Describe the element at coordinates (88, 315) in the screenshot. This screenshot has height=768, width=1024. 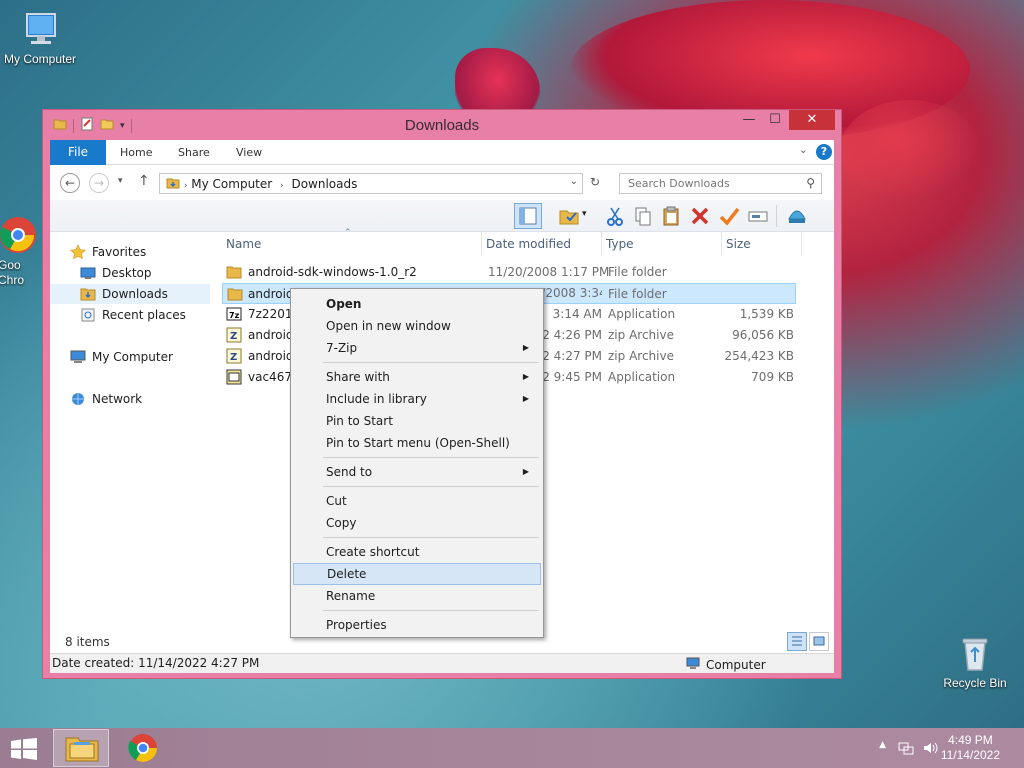
I see `recent-places-icon` at that location.